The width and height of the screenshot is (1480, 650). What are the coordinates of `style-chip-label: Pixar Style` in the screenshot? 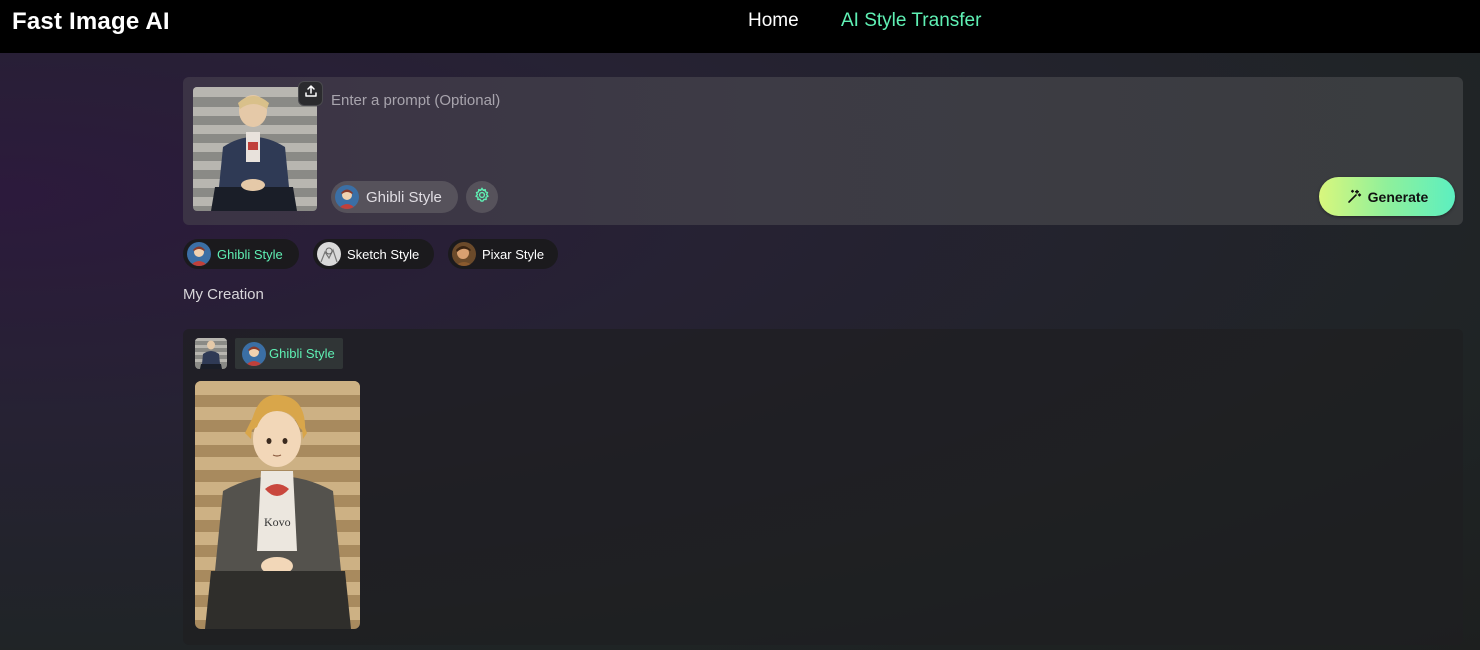 It's located at (513, 254).